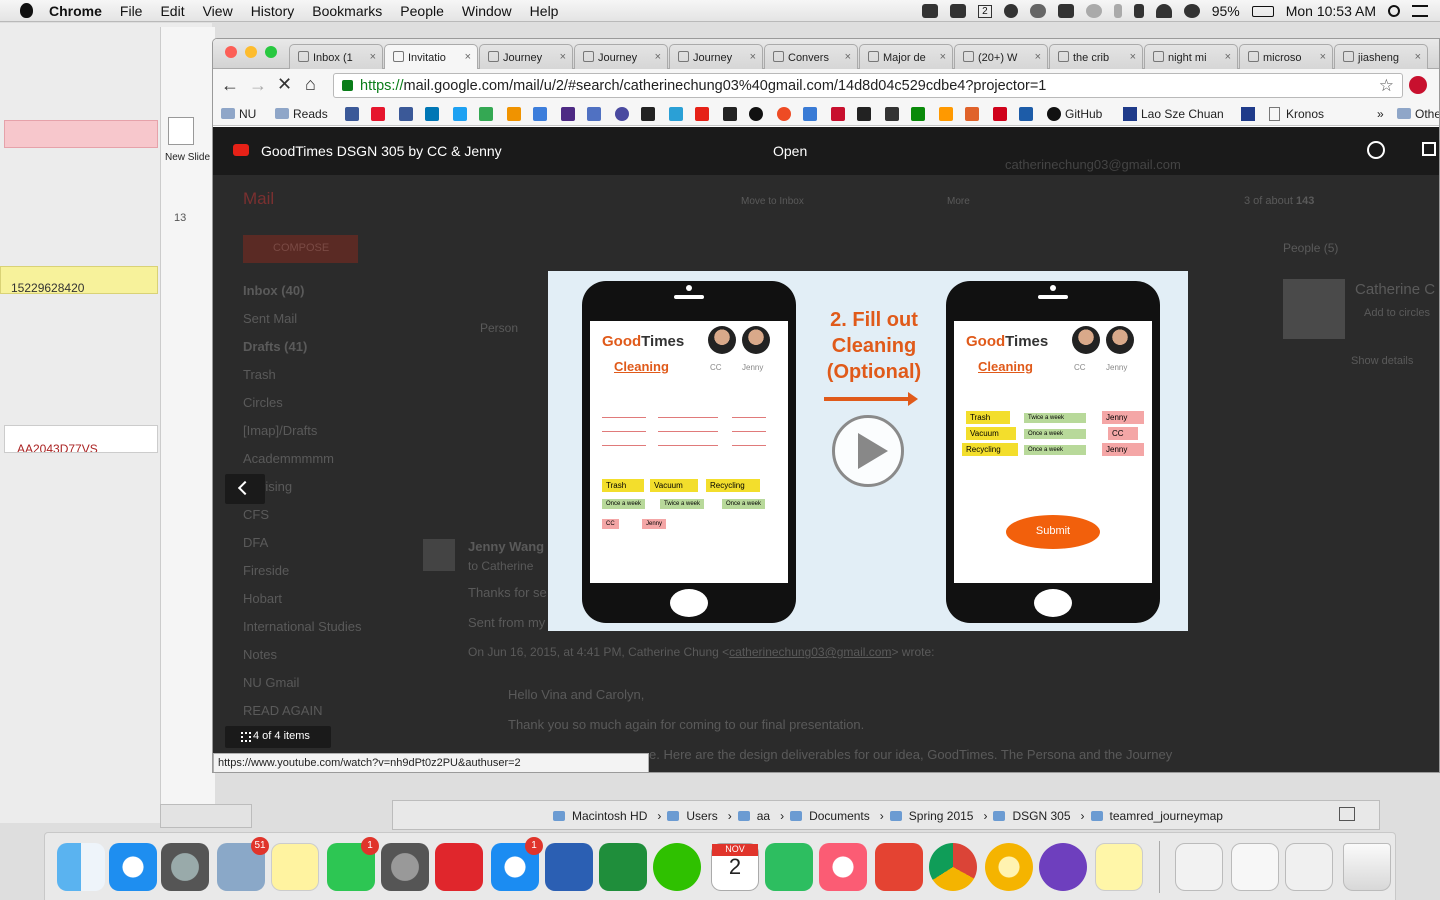 This screenshot has width=1440, height=900. Describe the element at coordinates (569, 867) in the screenshot. I see `word-icon` at that location.